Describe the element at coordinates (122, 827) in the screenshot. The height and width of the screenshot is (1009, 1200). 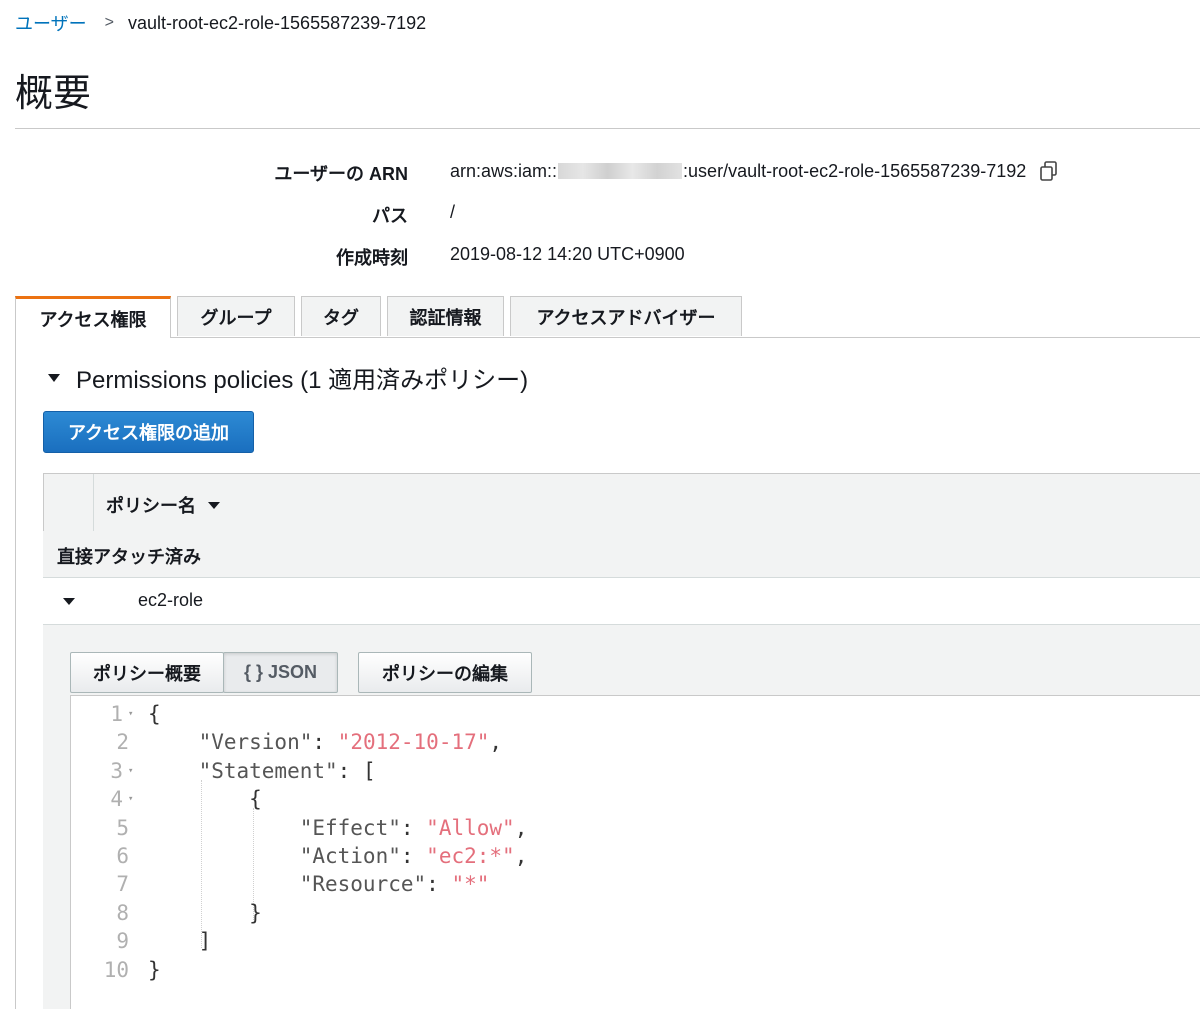
I see `line-number: 5` at that location.